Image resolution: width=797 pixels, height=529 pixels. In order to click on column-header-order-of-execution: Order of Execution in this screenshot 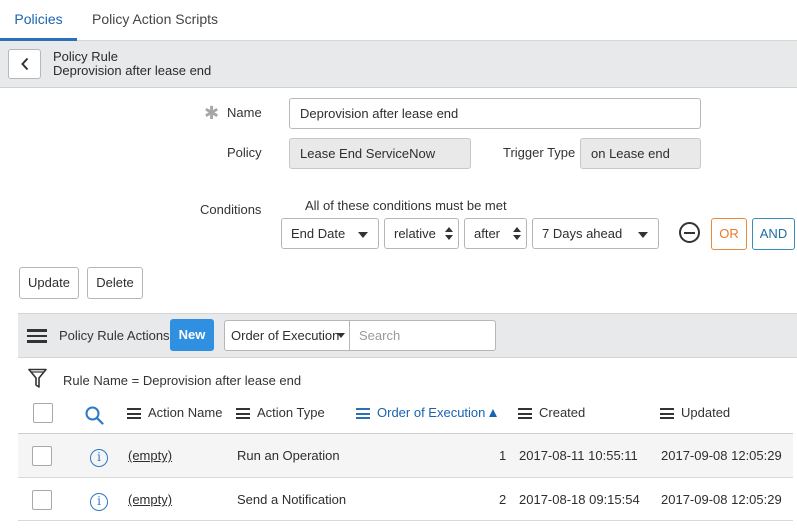, I will do `click(437, 412)`.